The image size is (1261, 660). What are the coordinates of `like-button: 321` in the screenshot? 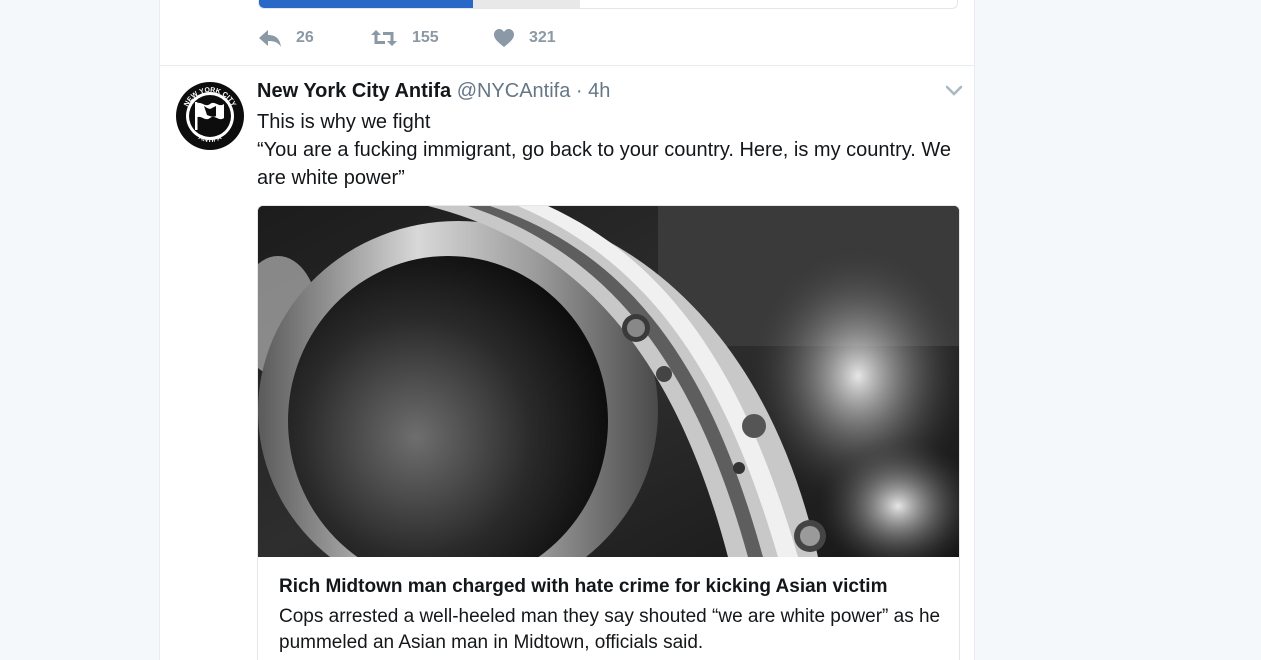 It's located at (553, 38).